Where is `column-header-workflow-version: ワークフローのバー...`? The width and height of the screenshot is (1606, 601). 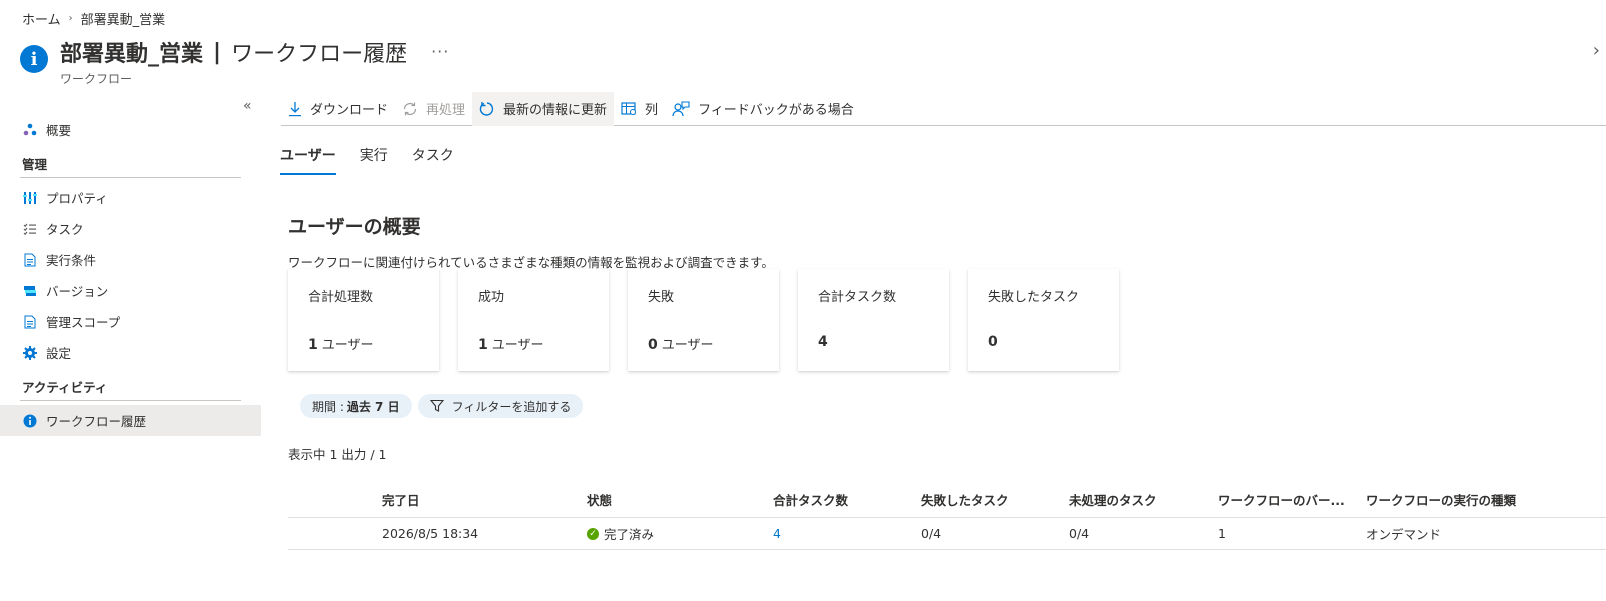
column-header-workflow-version: ワークフローのバー... is located at coordinates (1287, 499).